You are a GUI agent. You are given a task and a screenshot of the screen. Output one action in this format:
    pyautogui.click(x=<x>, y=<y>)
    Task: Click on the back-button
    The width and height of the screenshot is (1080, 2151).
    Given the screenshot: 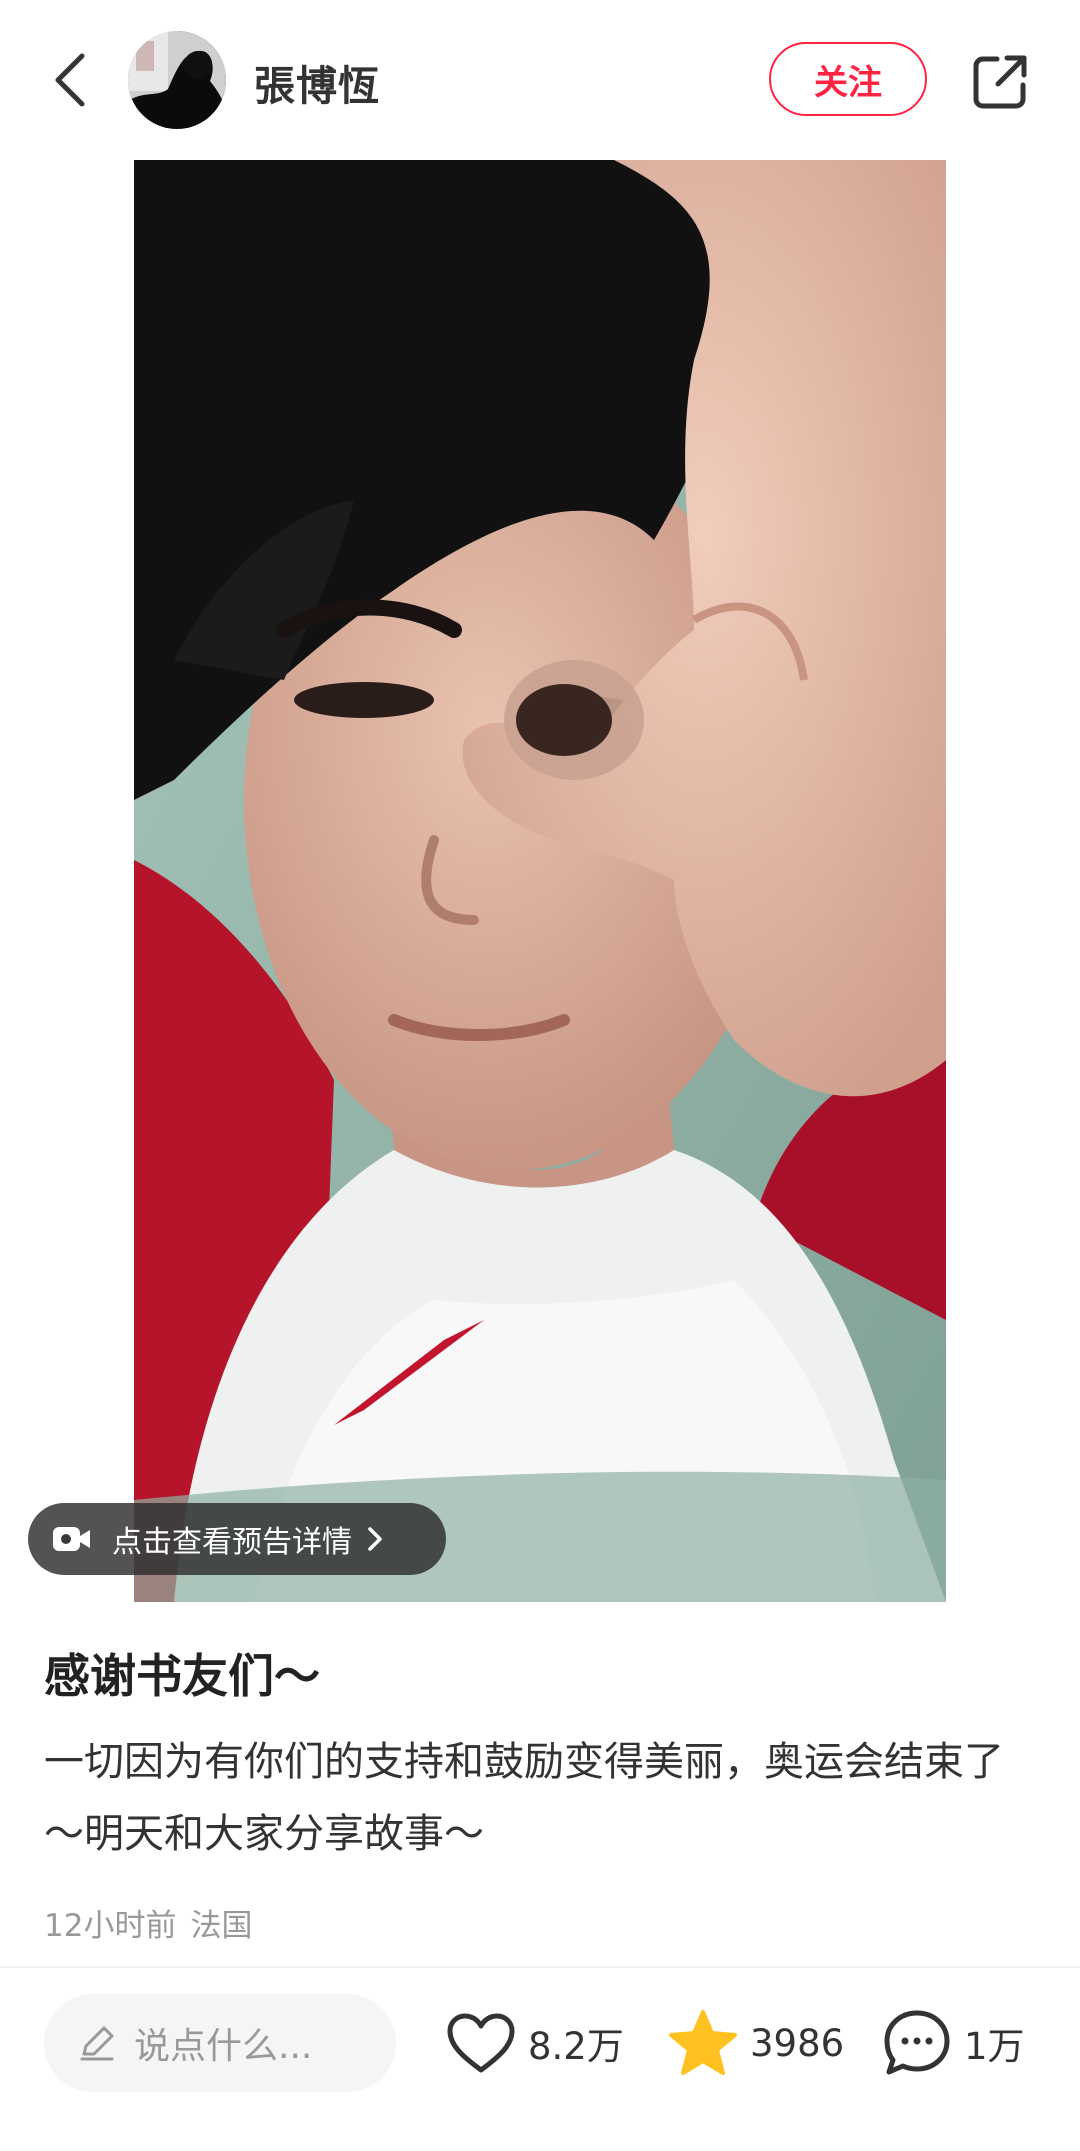 What is the action you would take?
    pyautogui.click(x=70, y=80)
    